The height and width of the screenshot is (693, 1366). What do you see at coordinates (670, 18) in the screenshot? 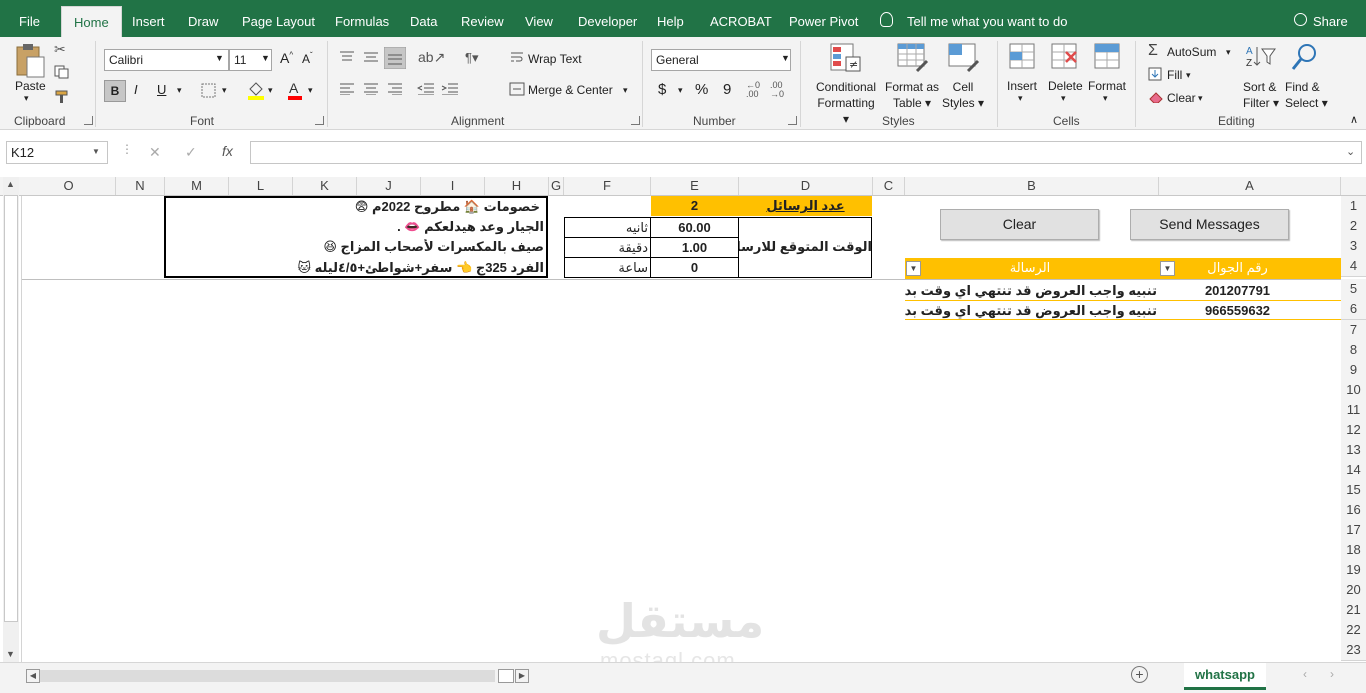
I see `tab-help: Help` at bounding box center [670, 18].